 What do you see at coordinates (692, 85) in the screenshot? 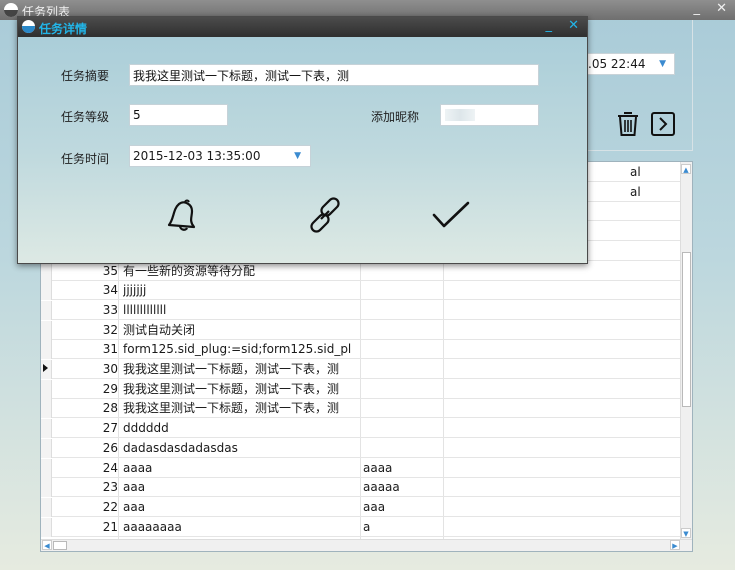
I see `panel-border` at bounding box center [692, 85].